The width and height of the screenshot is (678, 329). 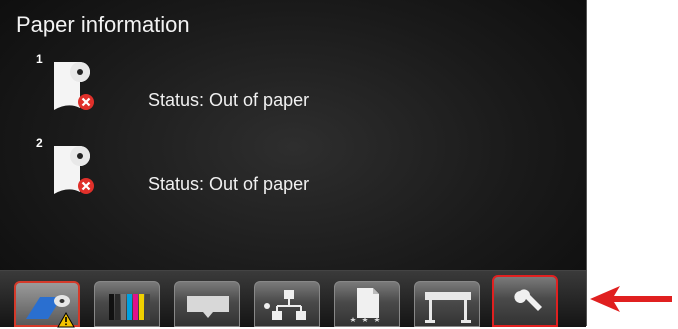 What do you see at coordinates (208, 307) in the screenshot?
I see `output-tray-icon` at bounding box center [208, 307].